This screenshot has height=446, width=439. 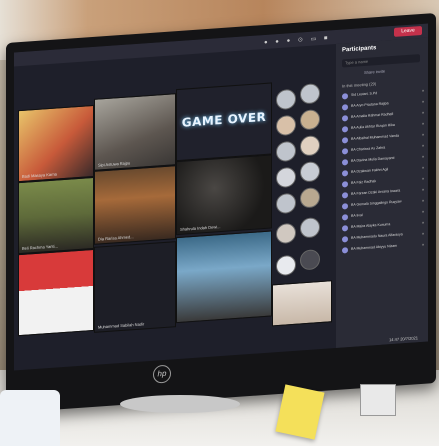 I want to click on participant-name: BA Aulia Akhtar Rizqan Rika, so click(x=373, y=126).